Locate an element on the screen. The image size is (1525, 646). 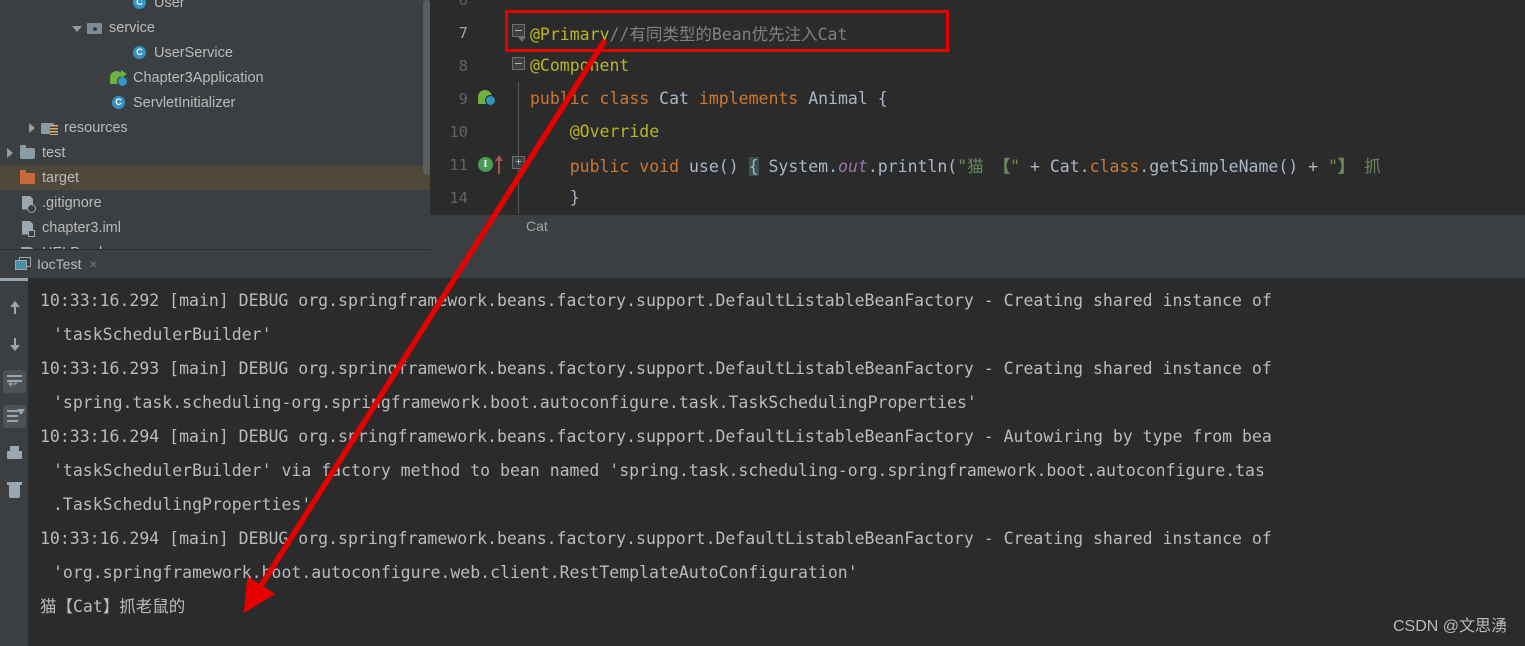
tree-item-label: User is located at coordinates (169, 5).